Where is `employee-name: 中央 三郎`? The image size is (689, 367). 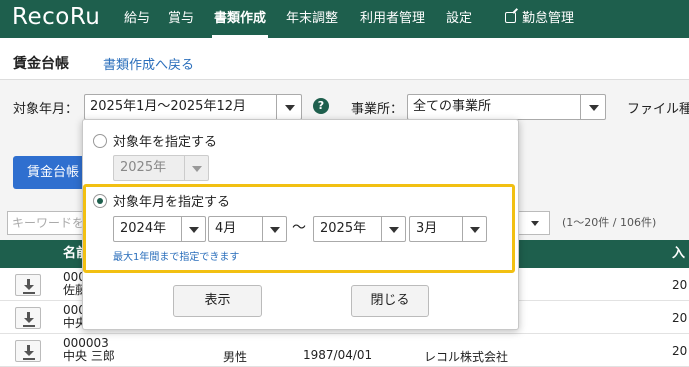
employee-name: 中央 三郎 is located at coordinates (89, 356).